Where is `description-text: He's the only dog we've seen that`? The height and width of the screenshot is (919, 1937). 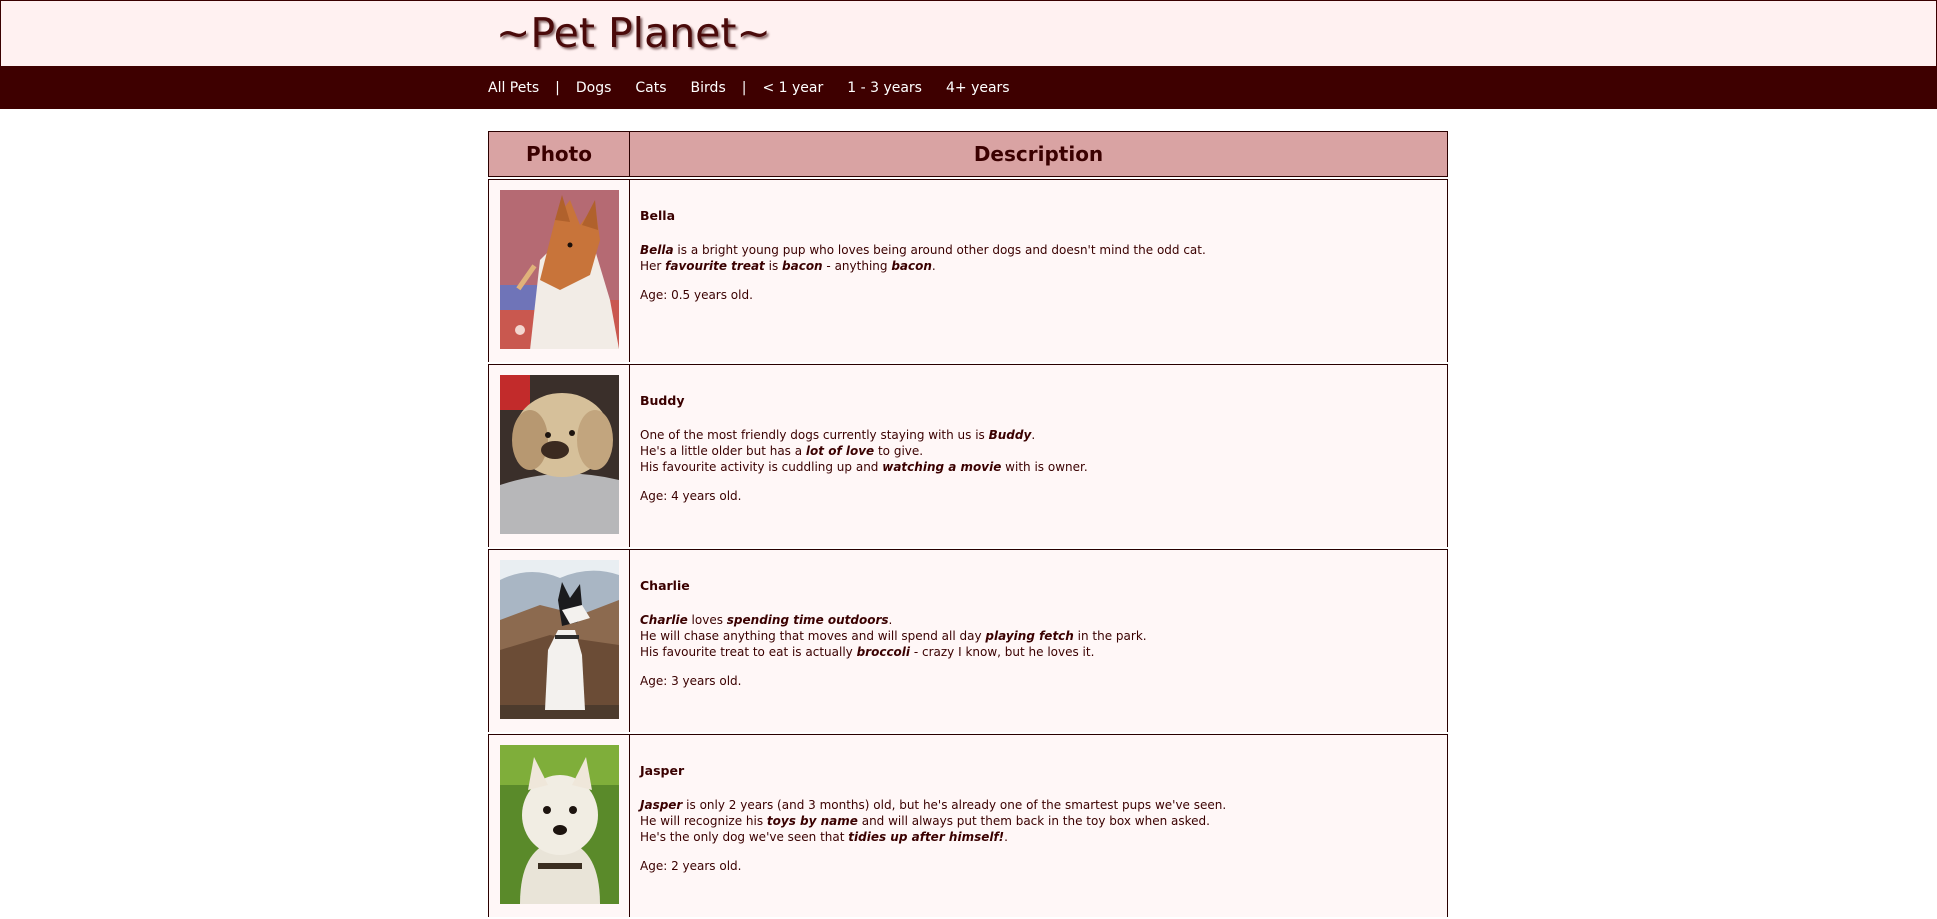 description-text: He's the only dog we've seen that is located at coordinates (744, 837).